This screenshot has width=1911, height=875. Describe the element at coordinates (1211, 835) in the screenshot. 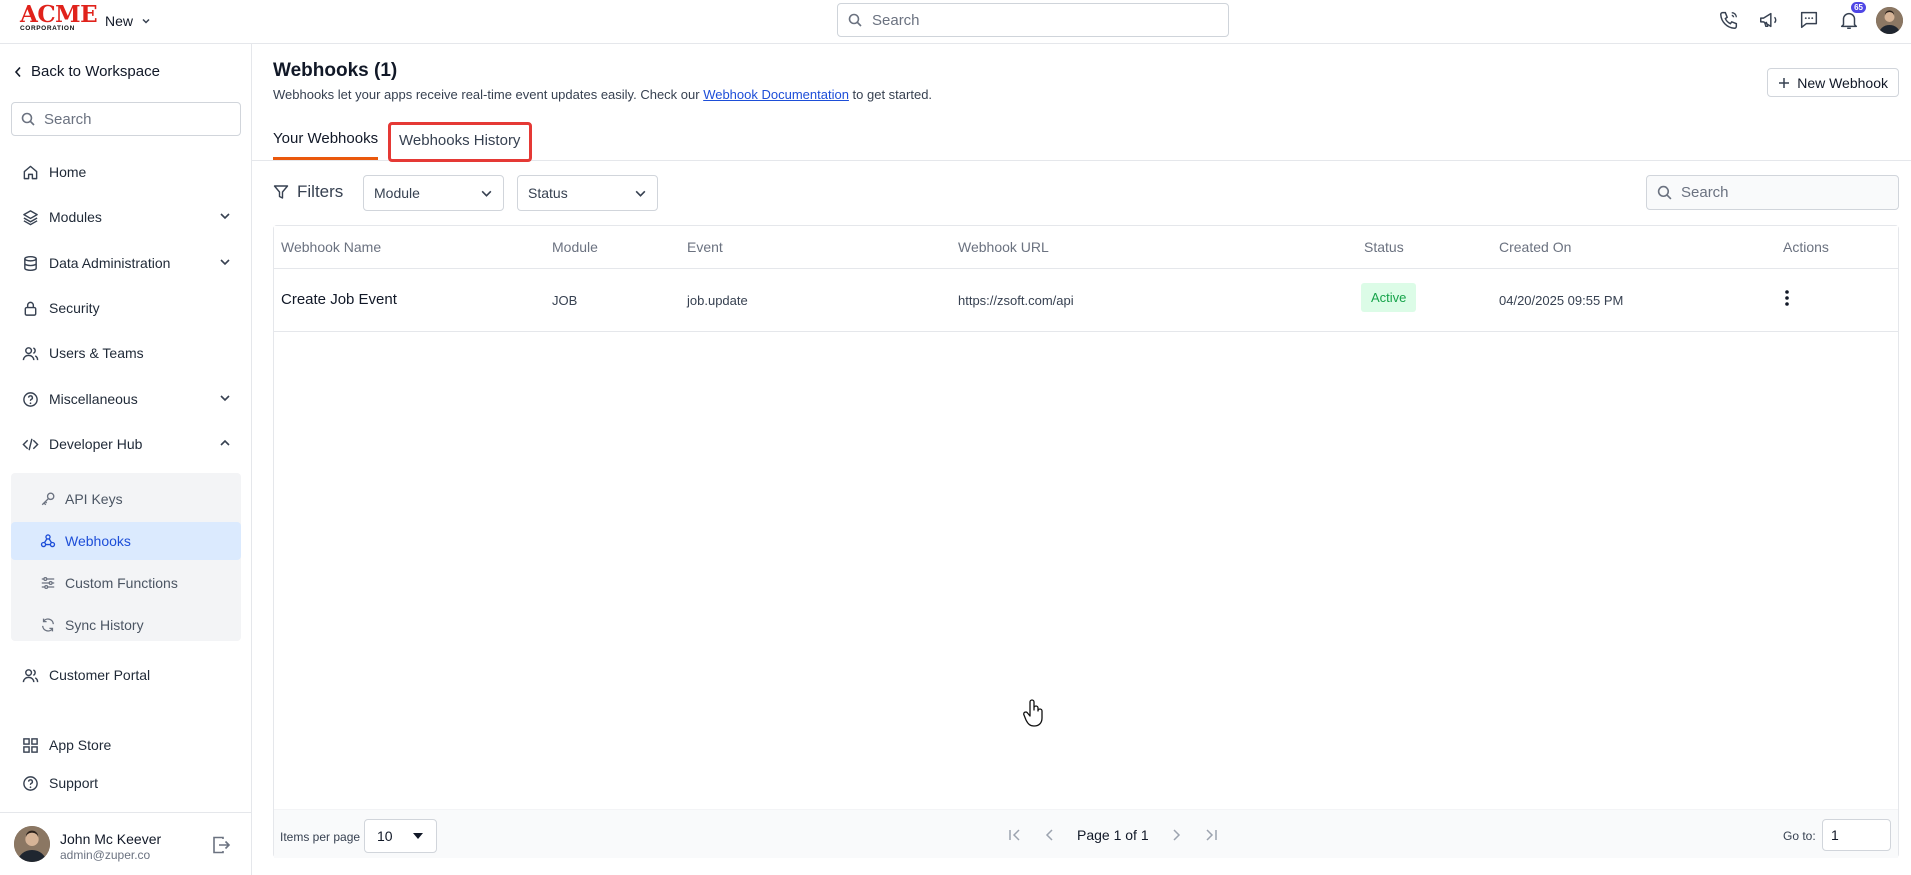

I see `last-page-icon` at that location.